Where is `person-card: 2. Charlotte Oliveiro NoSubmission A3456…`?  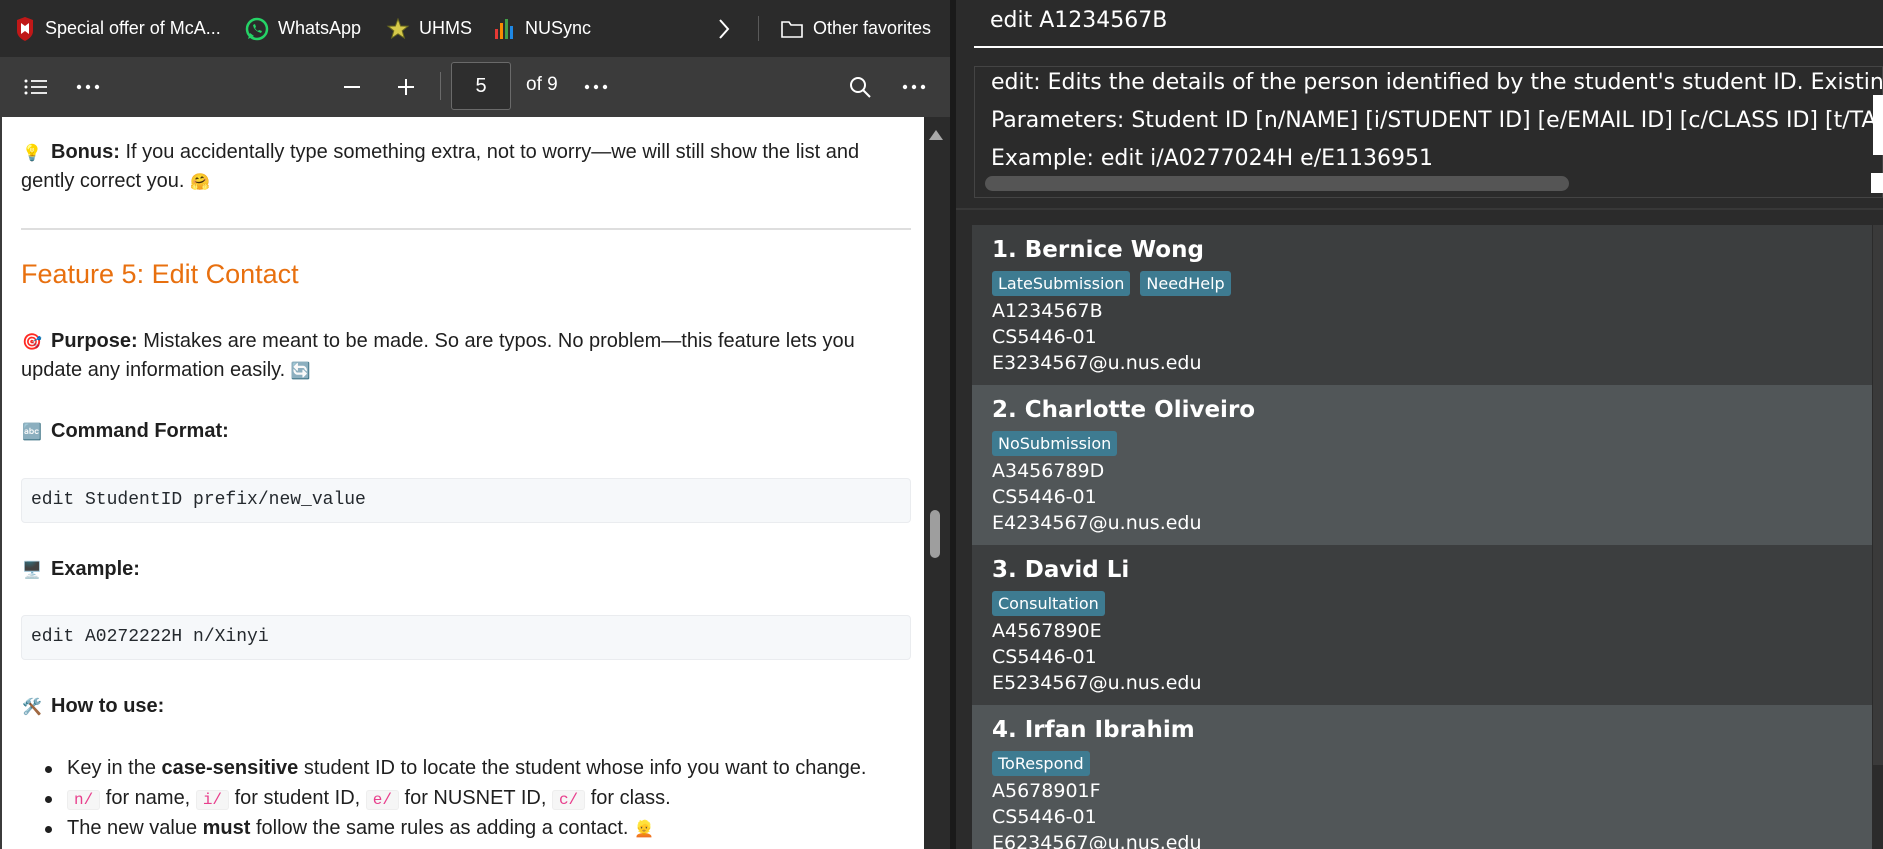 person-card: 2. Charlotte Oliveiro NoSubmission A3456… is located at coordinates (1422, 465).